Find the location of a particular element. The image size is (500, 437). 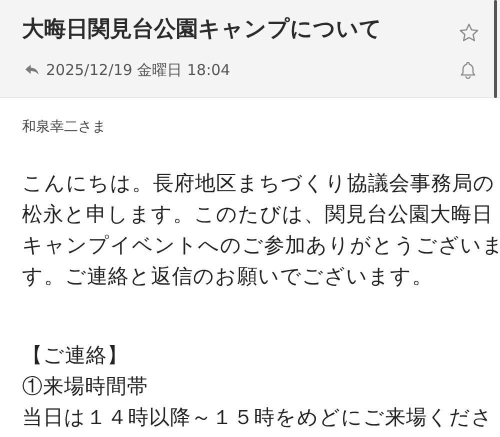

bell-icon is located at coordinates (468, 70).